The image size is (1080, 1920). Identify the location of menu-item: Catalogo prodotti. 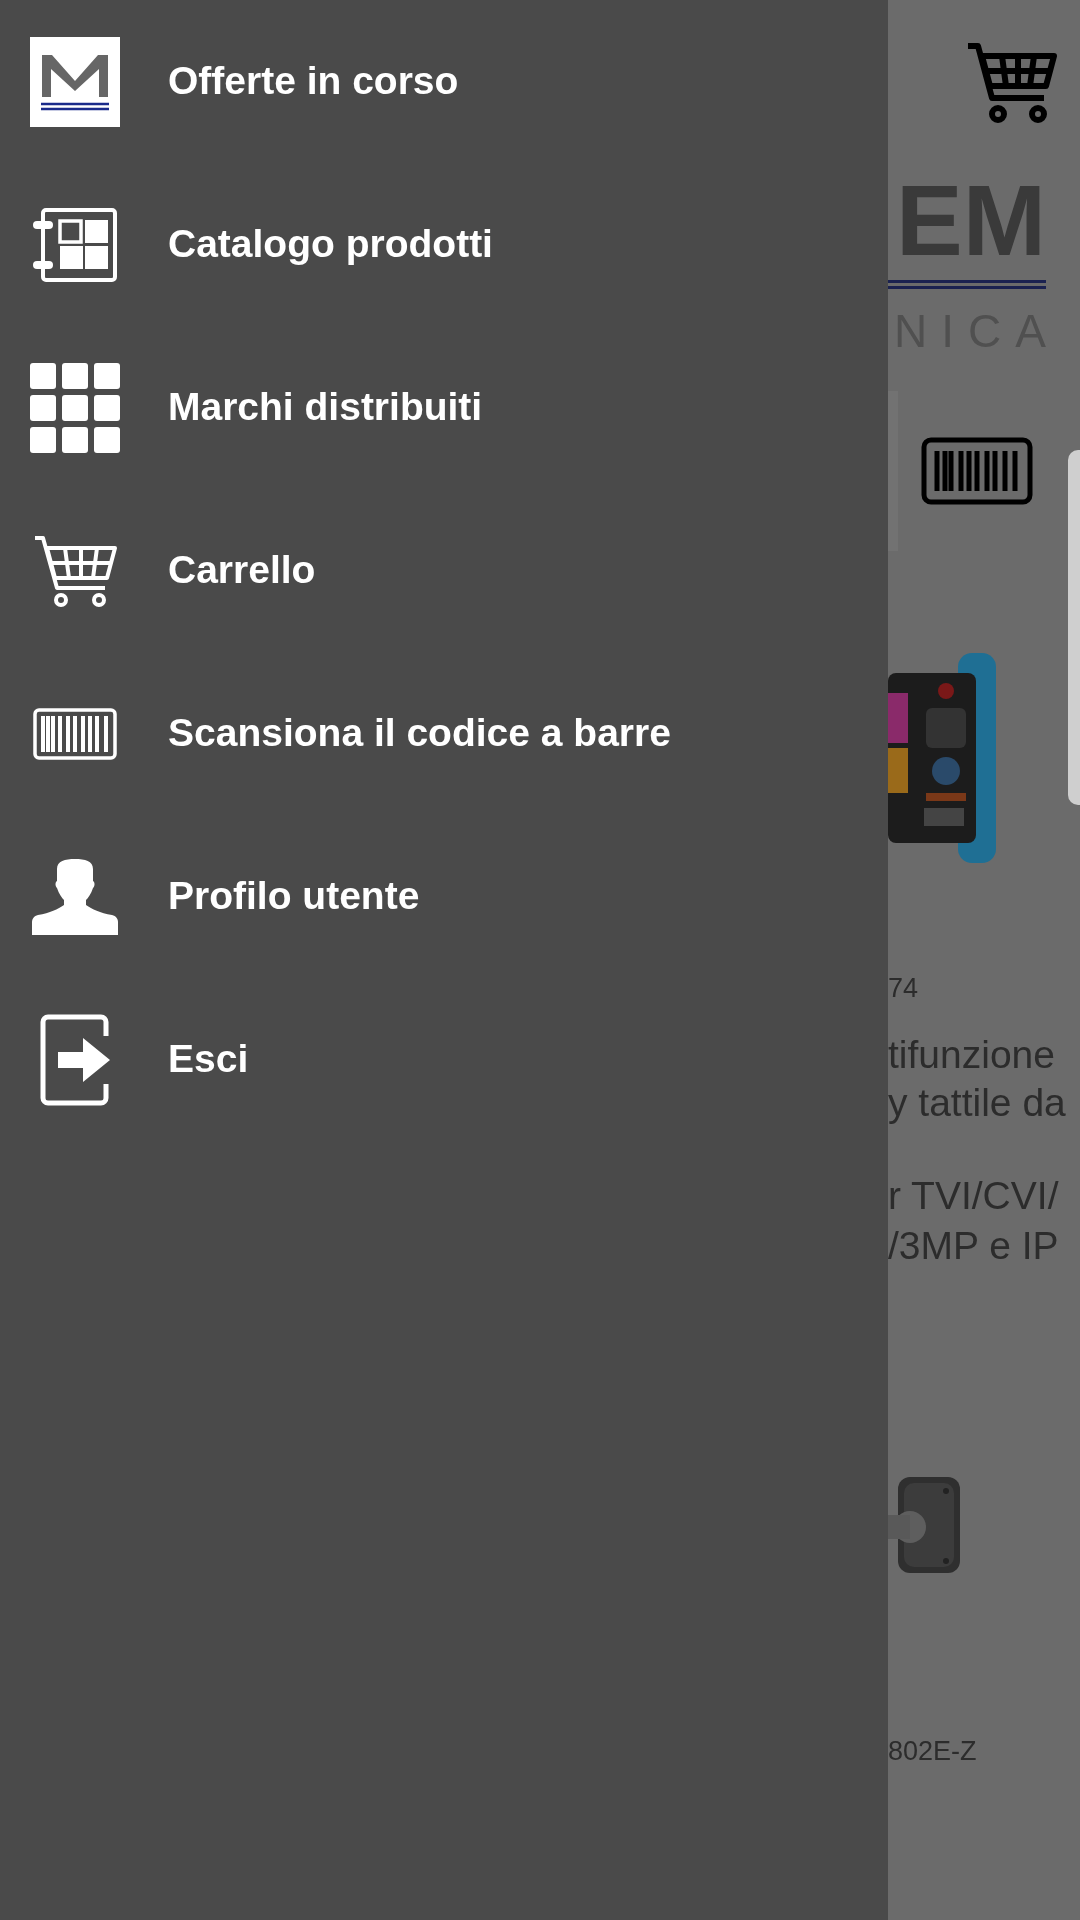
(444, 244).